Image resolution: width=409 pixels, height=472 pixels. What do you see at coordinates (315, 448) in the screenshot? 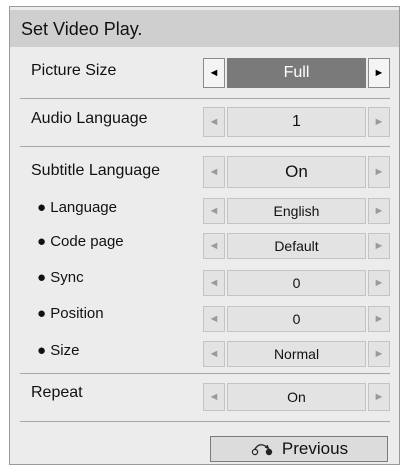
I see `previous-label: Previous` at bounding box center [315, 448].